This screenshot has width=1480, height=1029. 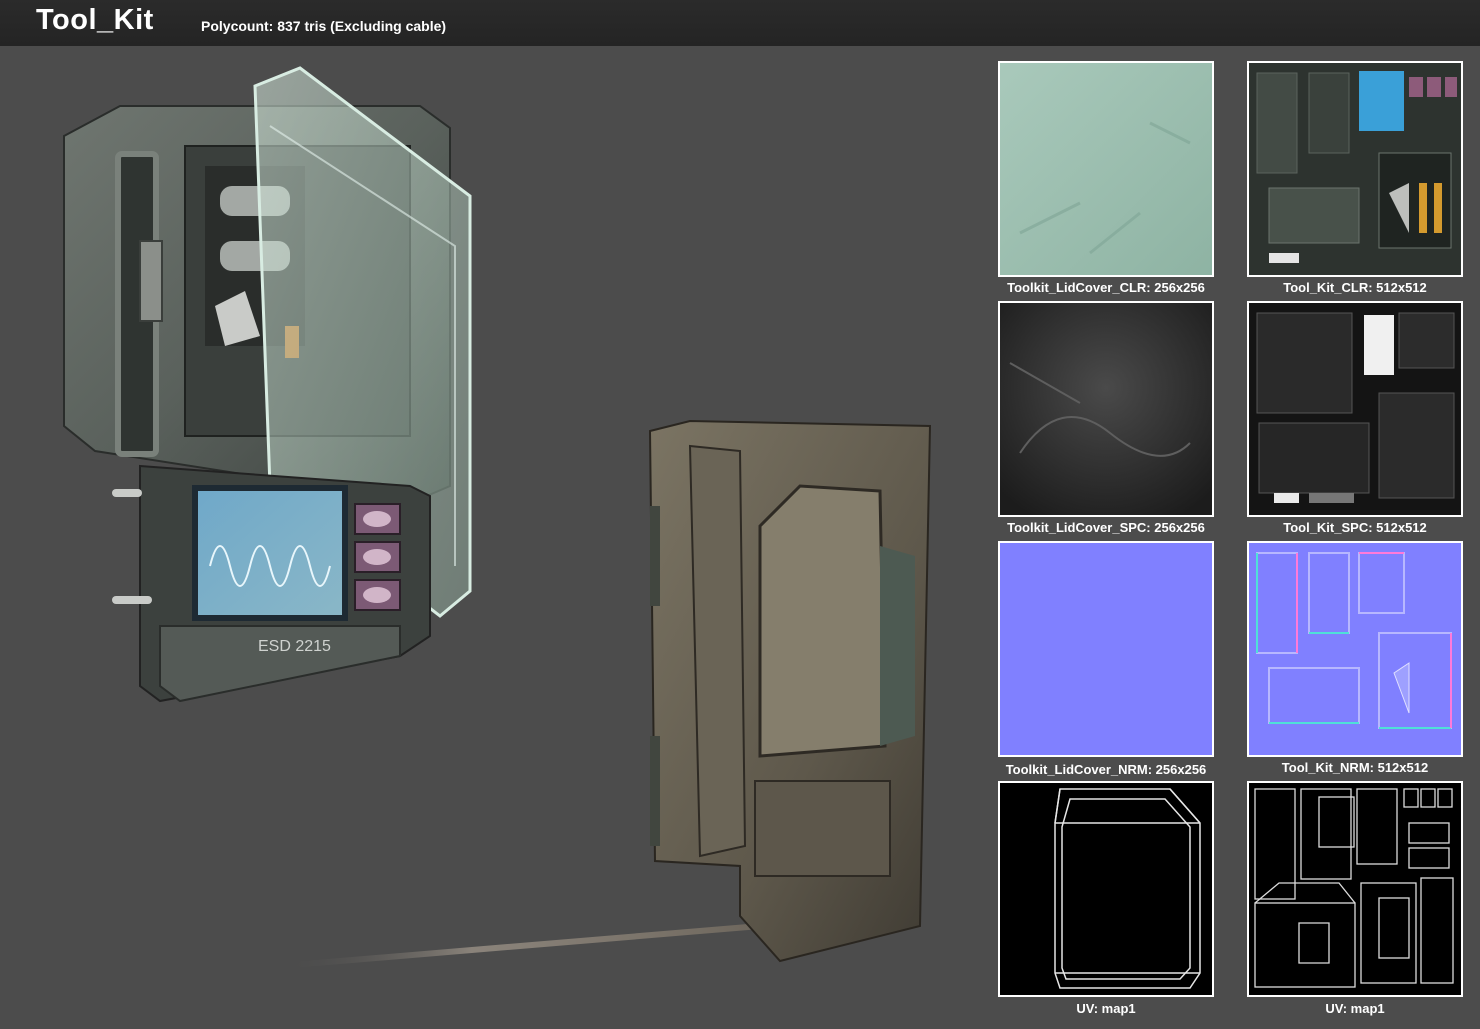 I want to click on caption-toolkit-uv: UV: map1, so click(x=1355, y=1008).